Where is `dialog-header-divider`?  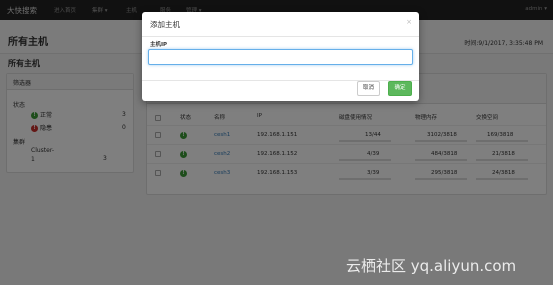
dialog-header-divider is located at coordinates (280, 36).